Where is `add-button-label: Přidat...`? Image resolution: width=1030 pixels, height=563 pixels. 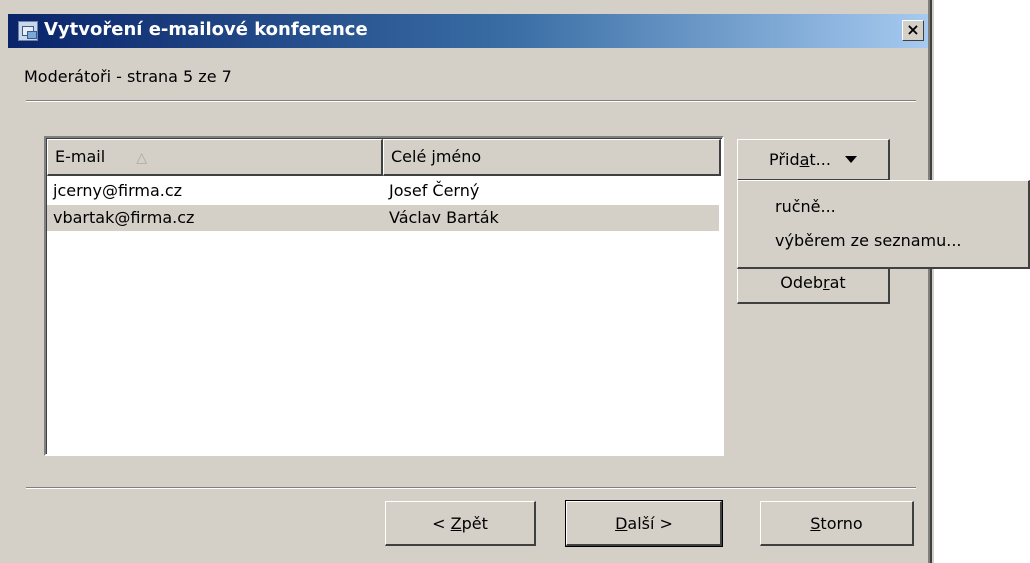
add-button-label: Přidat... is located at coordinates (800, 159).